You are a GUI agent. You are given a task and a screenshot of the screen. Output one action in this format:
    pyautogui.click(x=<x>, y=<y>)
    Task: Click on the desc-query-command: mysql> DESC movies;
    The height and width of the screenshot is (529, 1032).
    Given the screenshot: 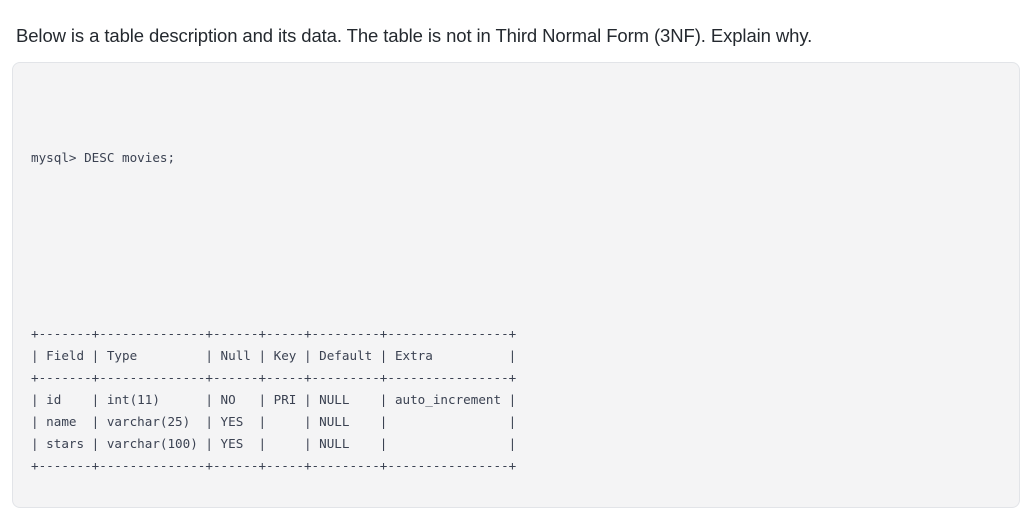 What is the action you would take?
    pyautogui.click(x=103, y=157)
    